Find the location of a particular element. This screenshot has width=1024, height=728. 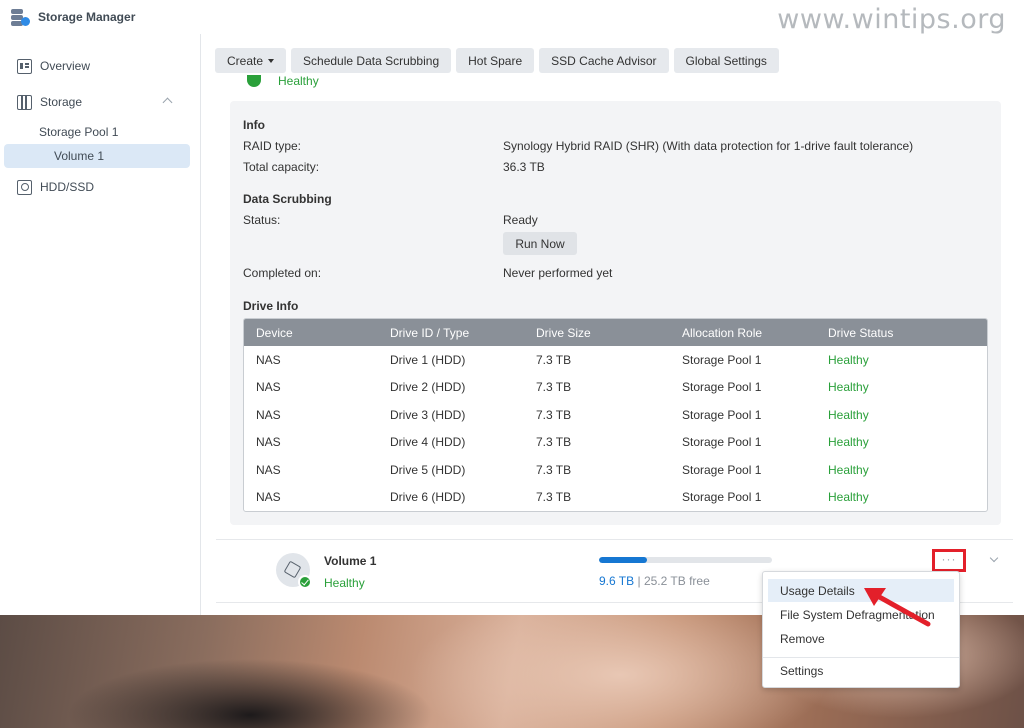

sidebar-item-label: Overview is located at coordinates (65, 66).